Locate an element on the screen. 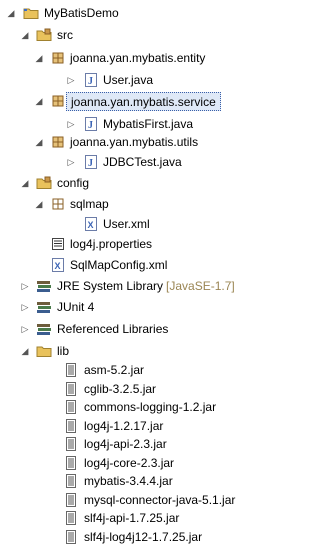 Image resolution: width=320 pixels, height=546 pixels. tree-item-project: ◢ MyBatisDemo is located at coordinates (131, 13).